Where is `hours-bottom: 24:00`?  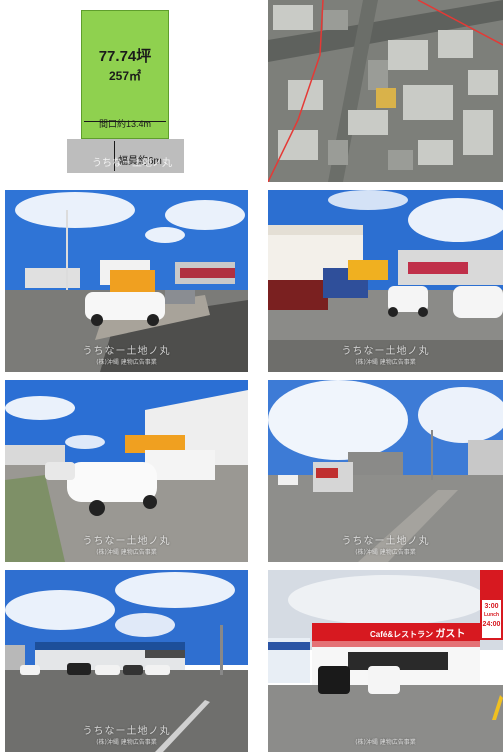
hours-bottom: 24:00 is located at coordinates (491, 624).